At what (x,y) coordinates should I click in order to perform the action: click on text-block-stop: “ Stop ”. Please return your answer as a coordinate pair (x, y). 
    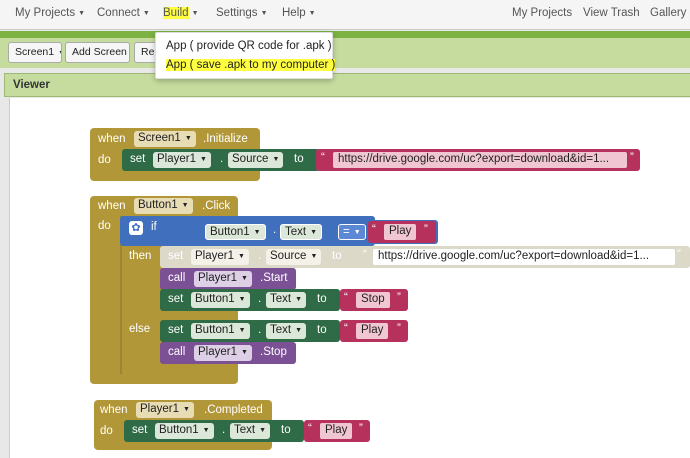
    Looking at the image, I should click on (374, 300).